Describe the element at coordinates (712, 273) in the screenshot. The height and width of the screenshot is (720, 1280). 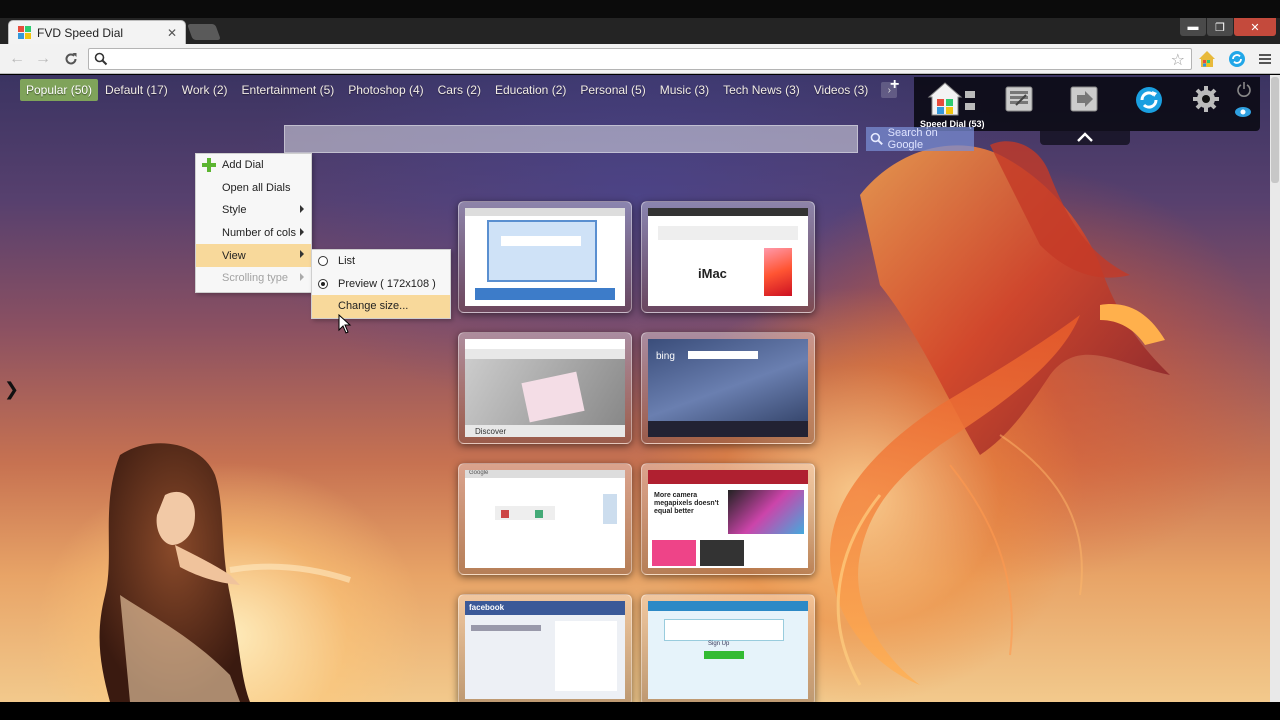
I see `dial-label: iMac` at that location.